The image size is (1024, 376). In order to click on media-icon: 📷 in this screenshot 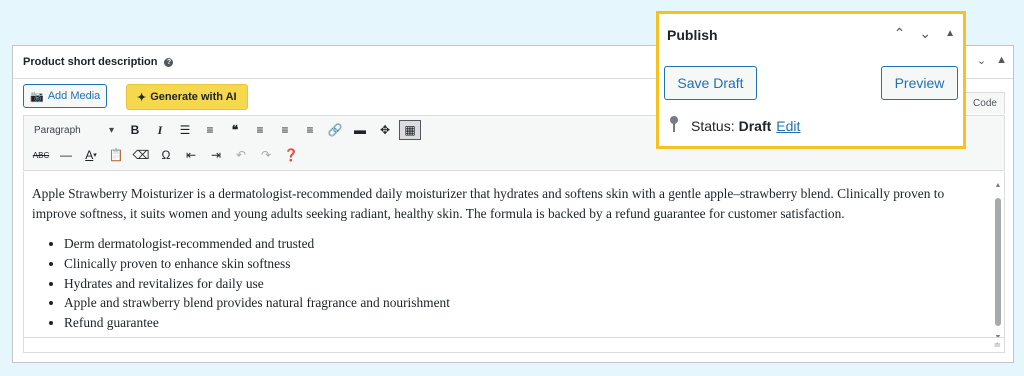, I will do `click(37, 96)`.